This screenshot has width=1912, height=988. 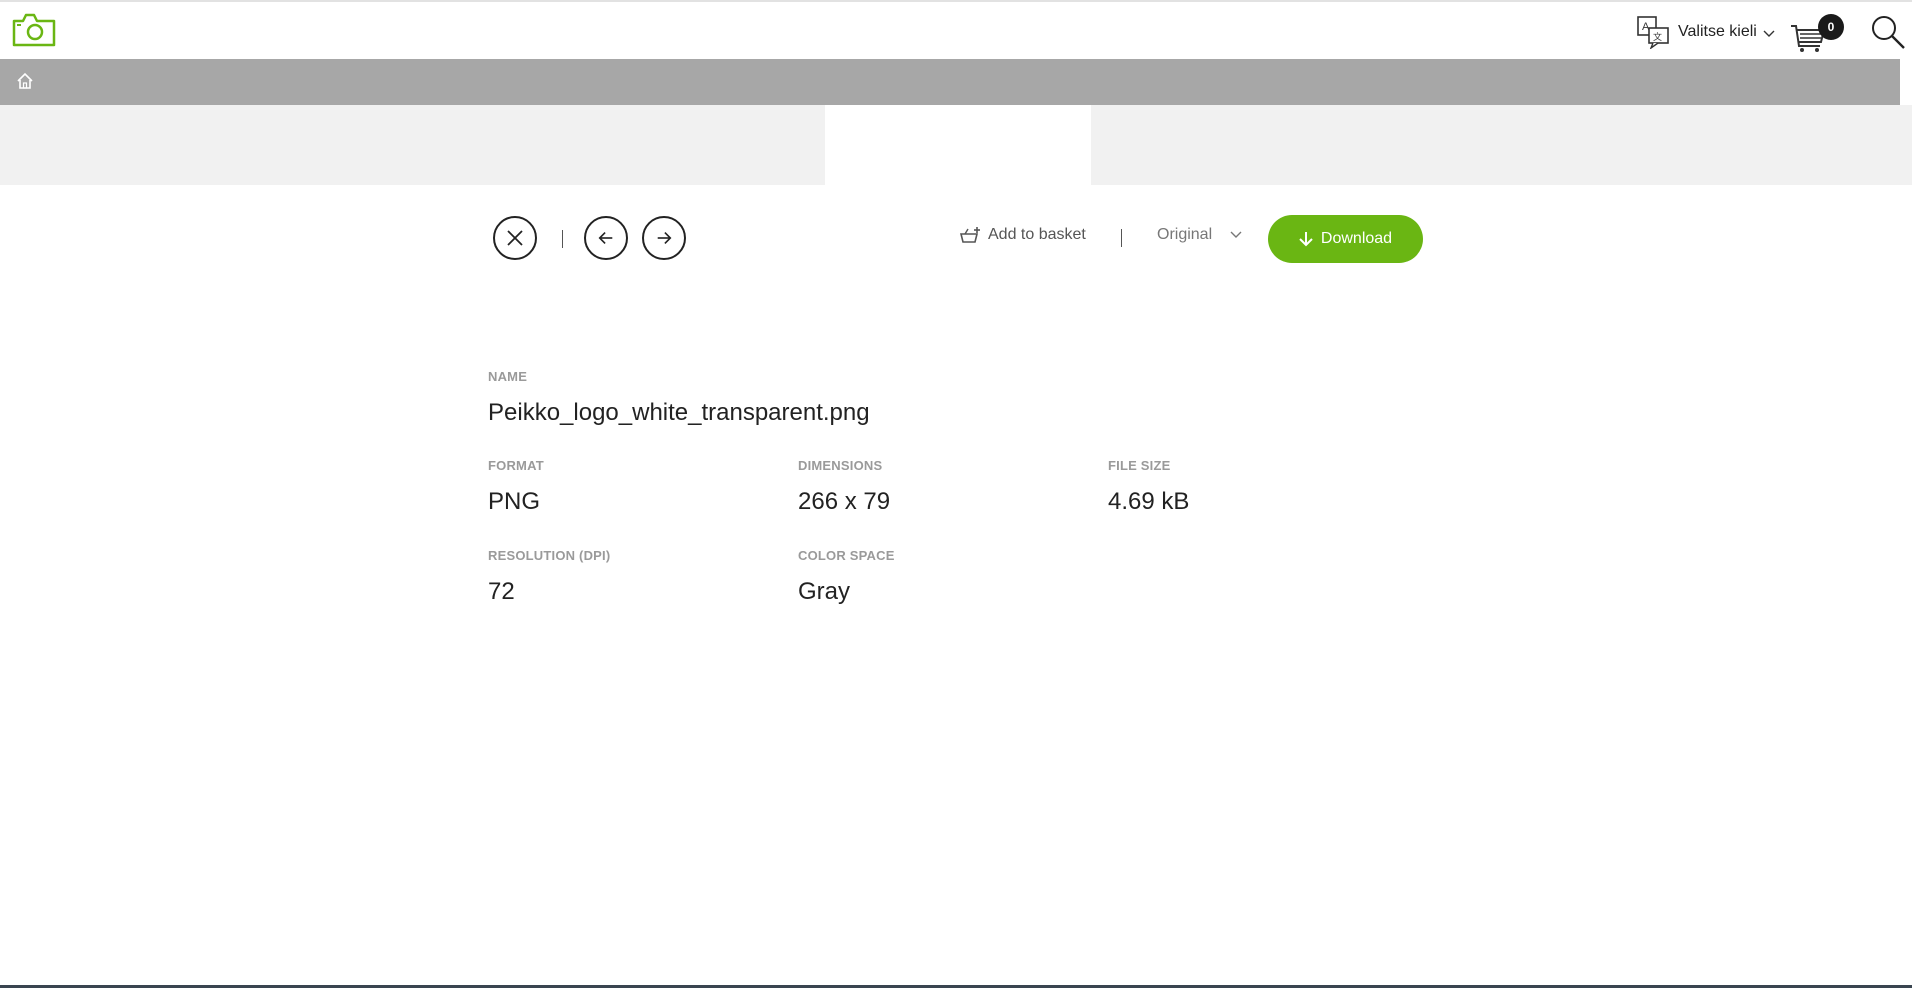 What do you see at coordinates (679, 412) in the screenshot?
I see `name-value: Peikko_logo_white_transparent.png` at bounding box center [679, 412].